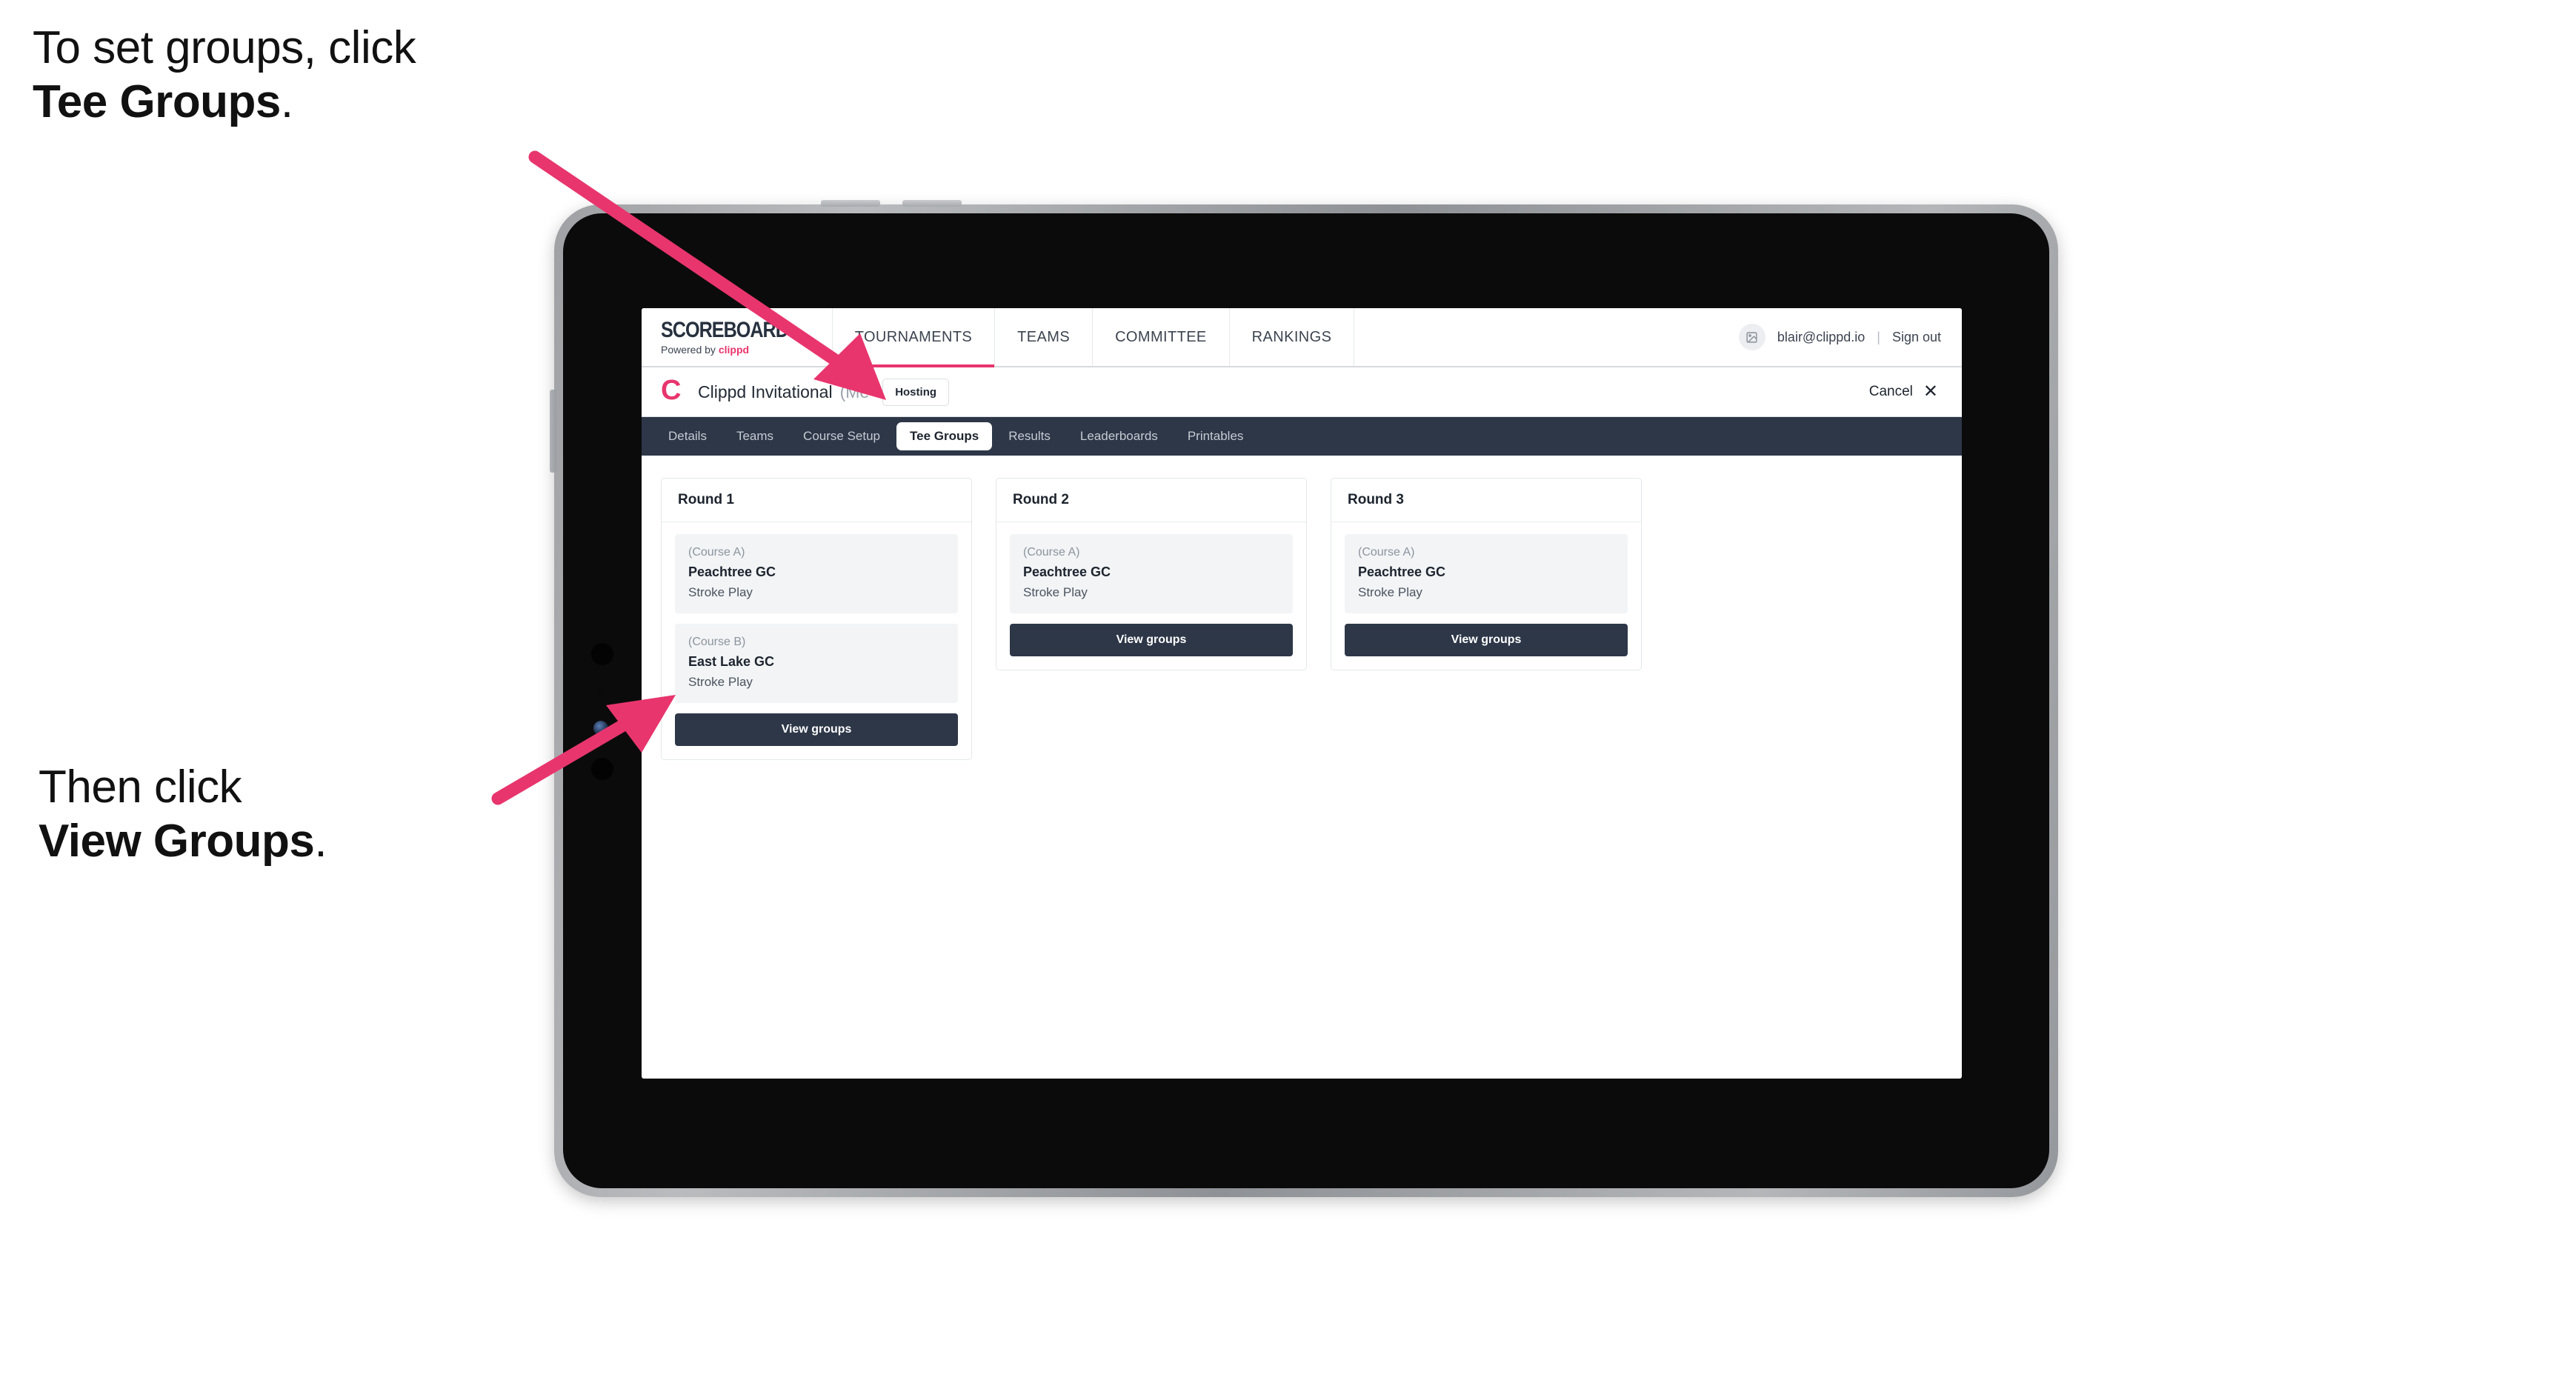  What do you see at coordinates (734, 350) in the screenshot?
I see `brand-tagline-clippd: clippd` at bounding box center [734, 350].